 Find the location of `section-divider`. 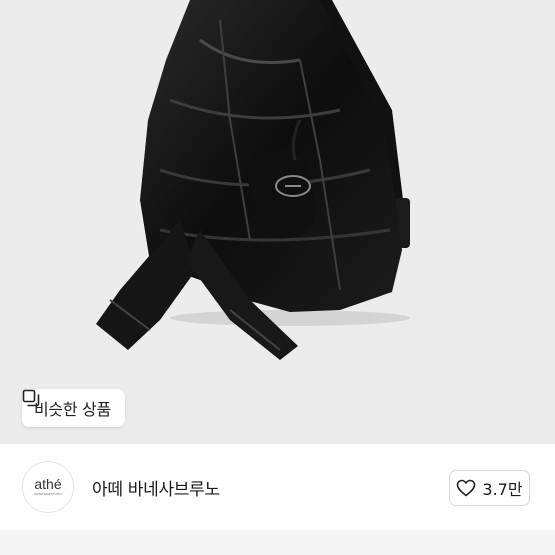

section-divider is located at coordinates (277, 542).